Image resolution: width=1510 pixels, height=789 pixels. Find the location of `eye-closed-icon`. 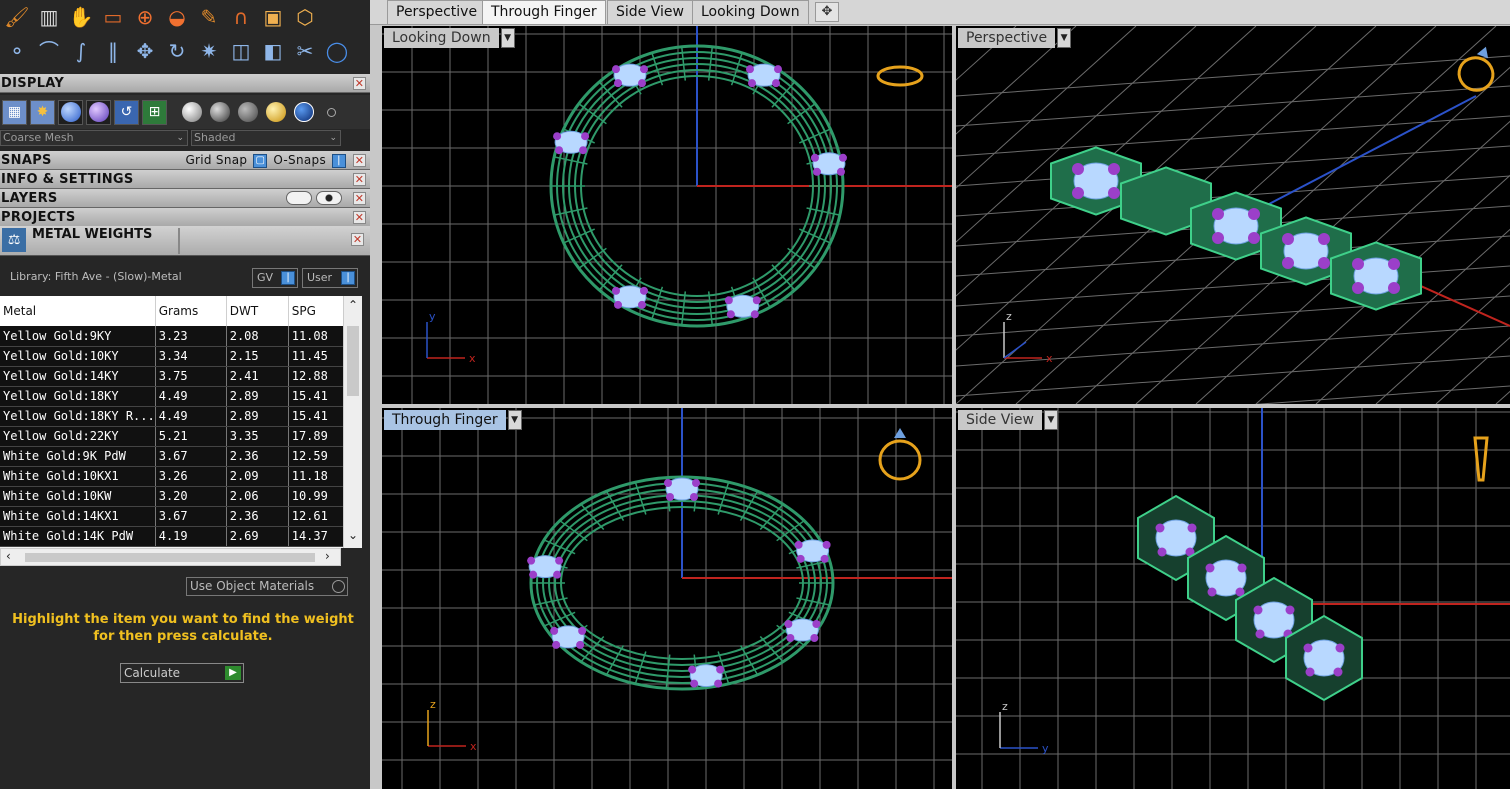

eye-closed-icon is located at coordinates (299, 198).